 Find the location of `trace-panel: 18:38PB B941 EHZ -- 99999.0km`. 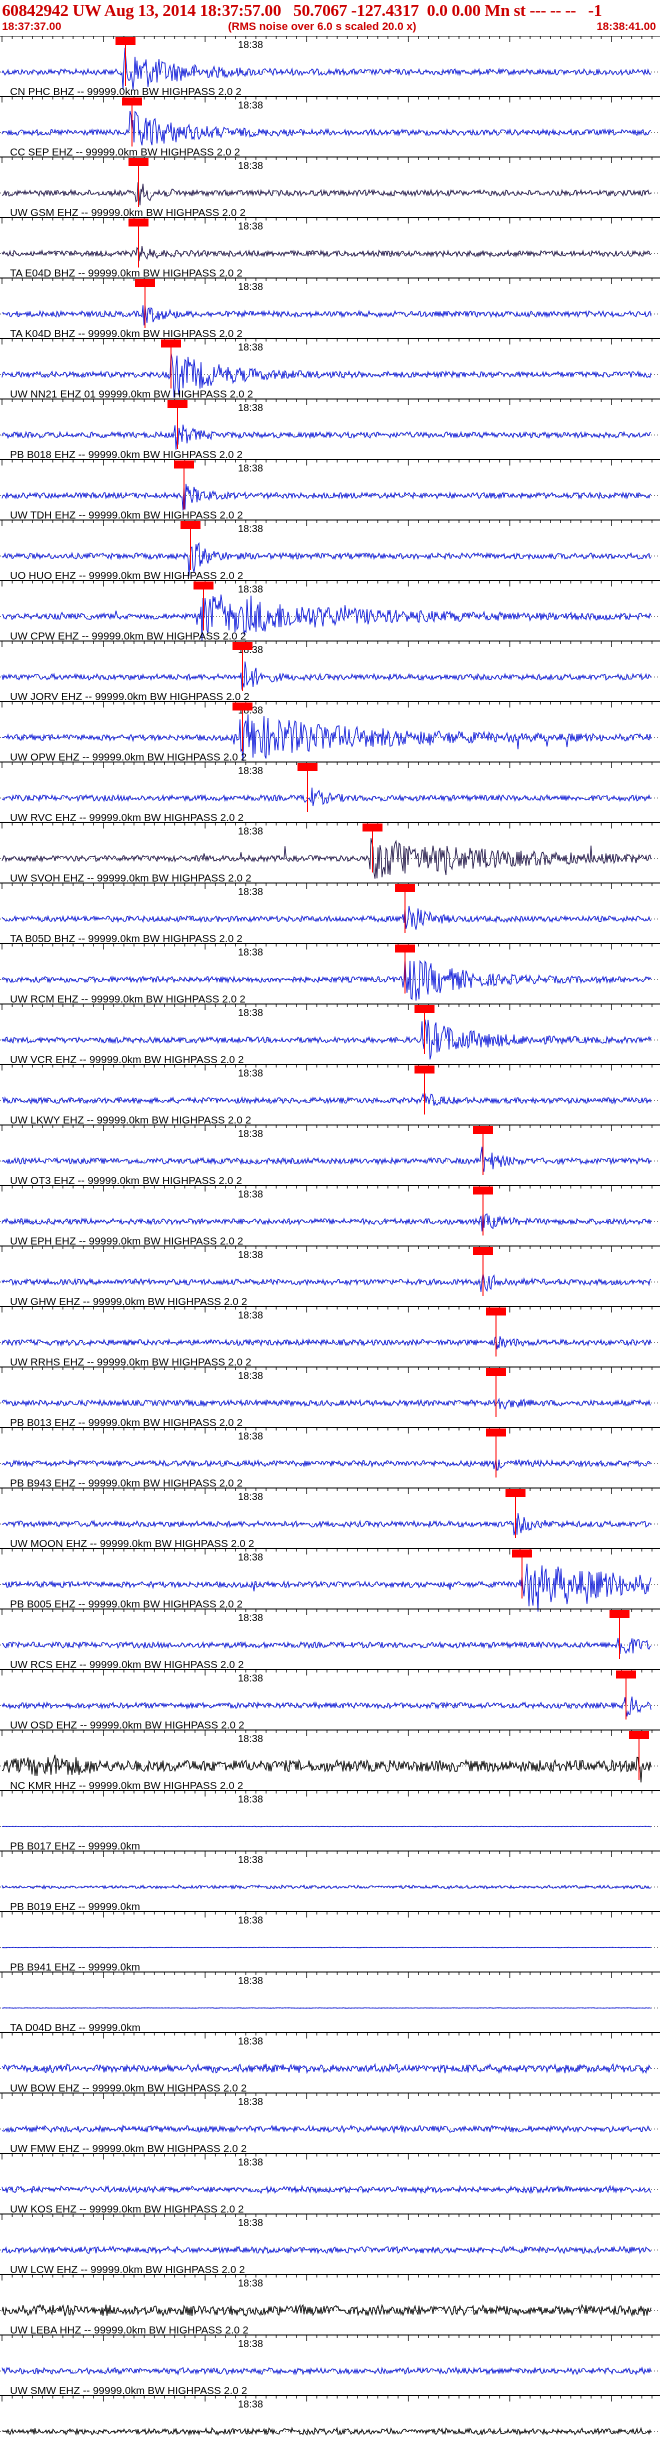

trace-panel: 18:38PB B941 EHZ -- 99999.0km is located at coordinates (330, 1942).